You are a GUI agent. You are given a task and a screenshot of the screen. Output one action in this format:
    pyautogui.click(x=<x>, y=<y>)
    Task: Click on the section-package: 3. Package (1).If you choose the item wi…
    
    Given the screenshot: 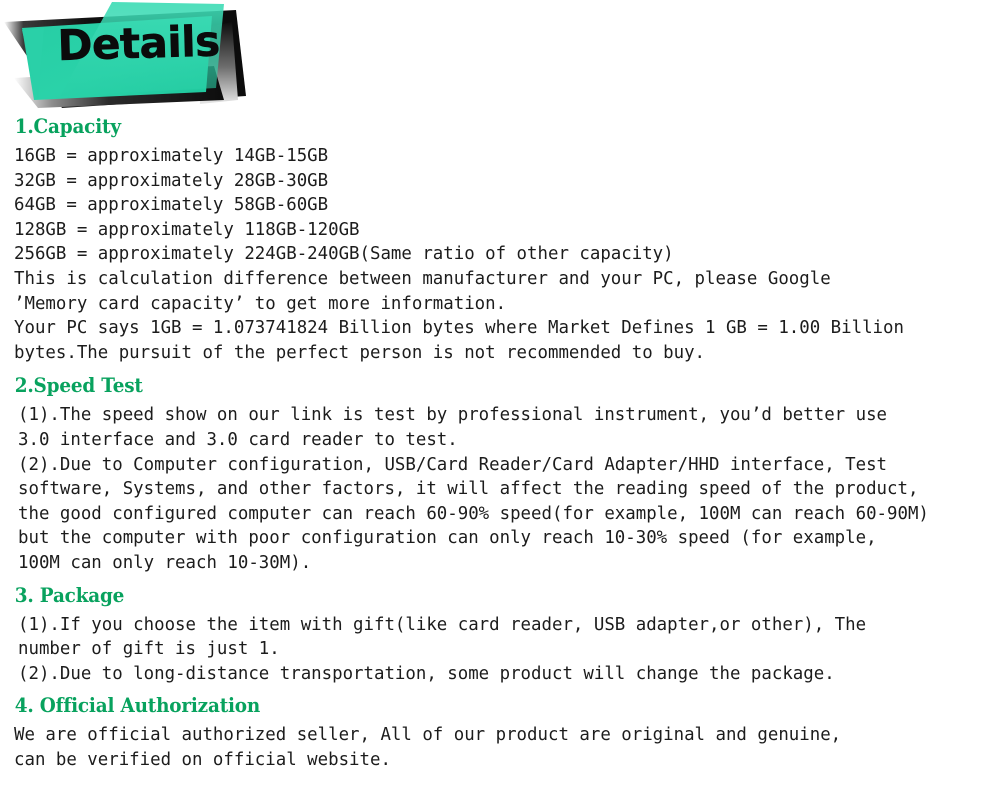 What is the action you would take?
    pyautogui.click(x=500, y=634)
    